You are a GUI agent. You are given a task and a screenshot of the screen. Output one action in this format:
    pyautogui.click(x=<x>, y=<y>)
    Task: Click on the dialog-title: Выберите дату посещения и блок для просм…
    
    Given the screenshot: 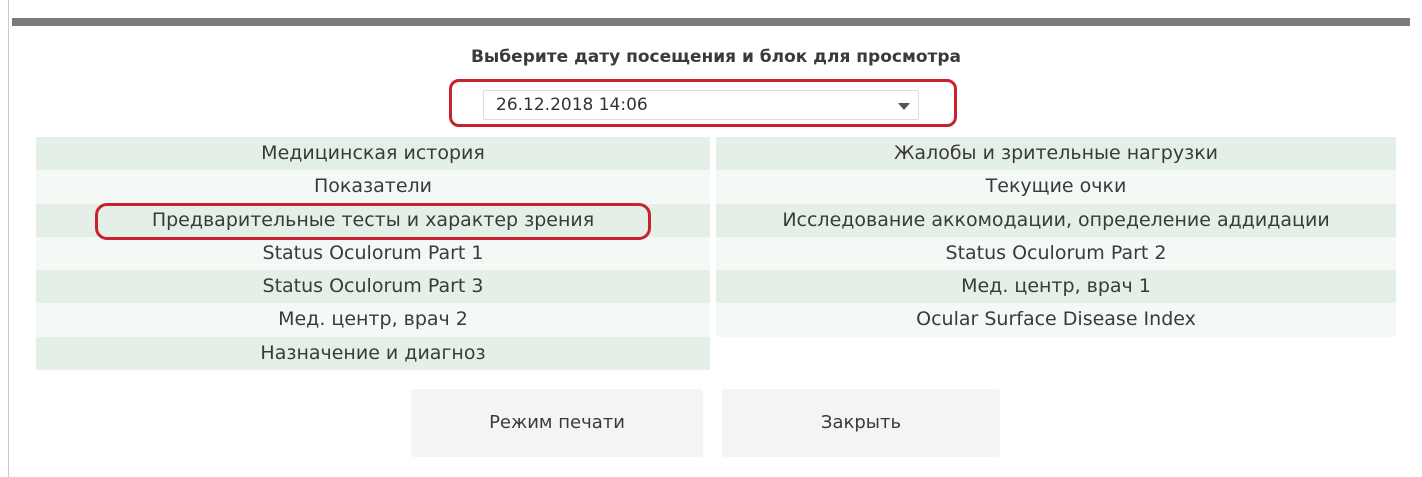 What is the action you would take?
    pyautogui.click(x=716, y=57)
    